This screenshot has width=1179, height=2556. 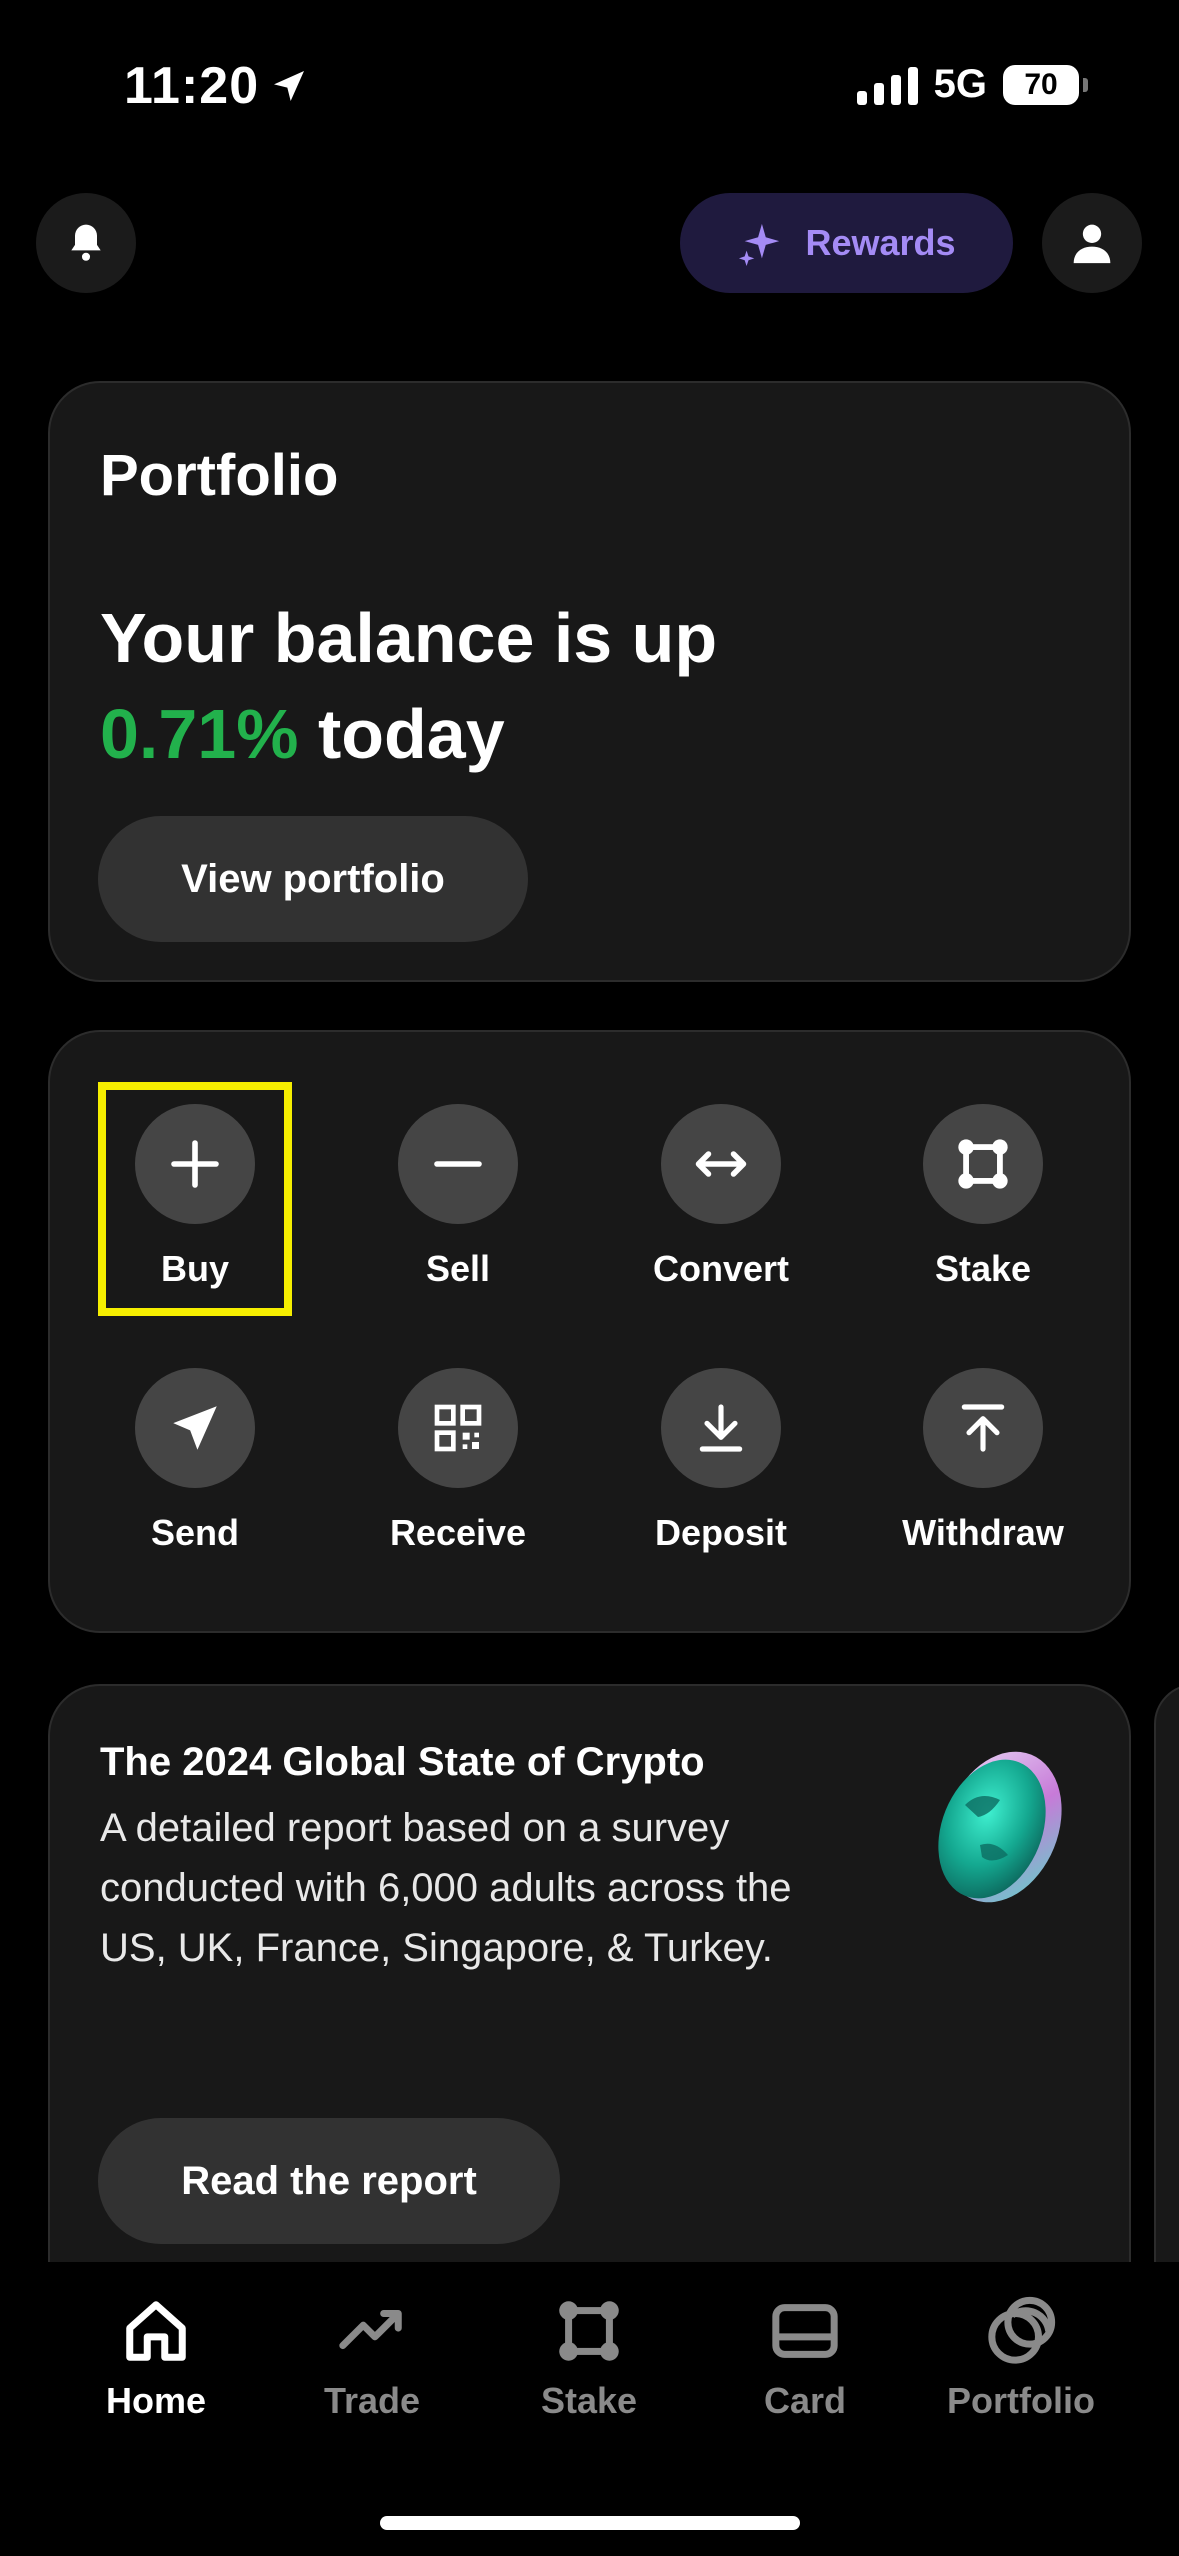 What do you see at coordinates (156, 2331) in the screenshot?
I see `home-icon` at bounding box center [156, 2331].